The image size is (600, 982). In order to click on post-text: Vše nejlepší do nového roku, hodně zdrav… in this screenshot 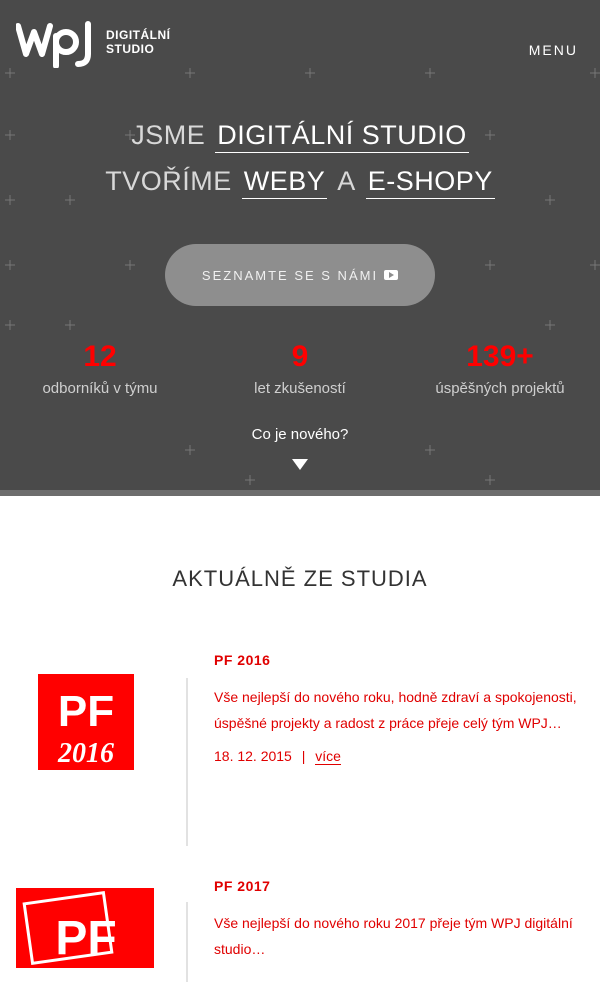, I will do `click(395, 710)`.